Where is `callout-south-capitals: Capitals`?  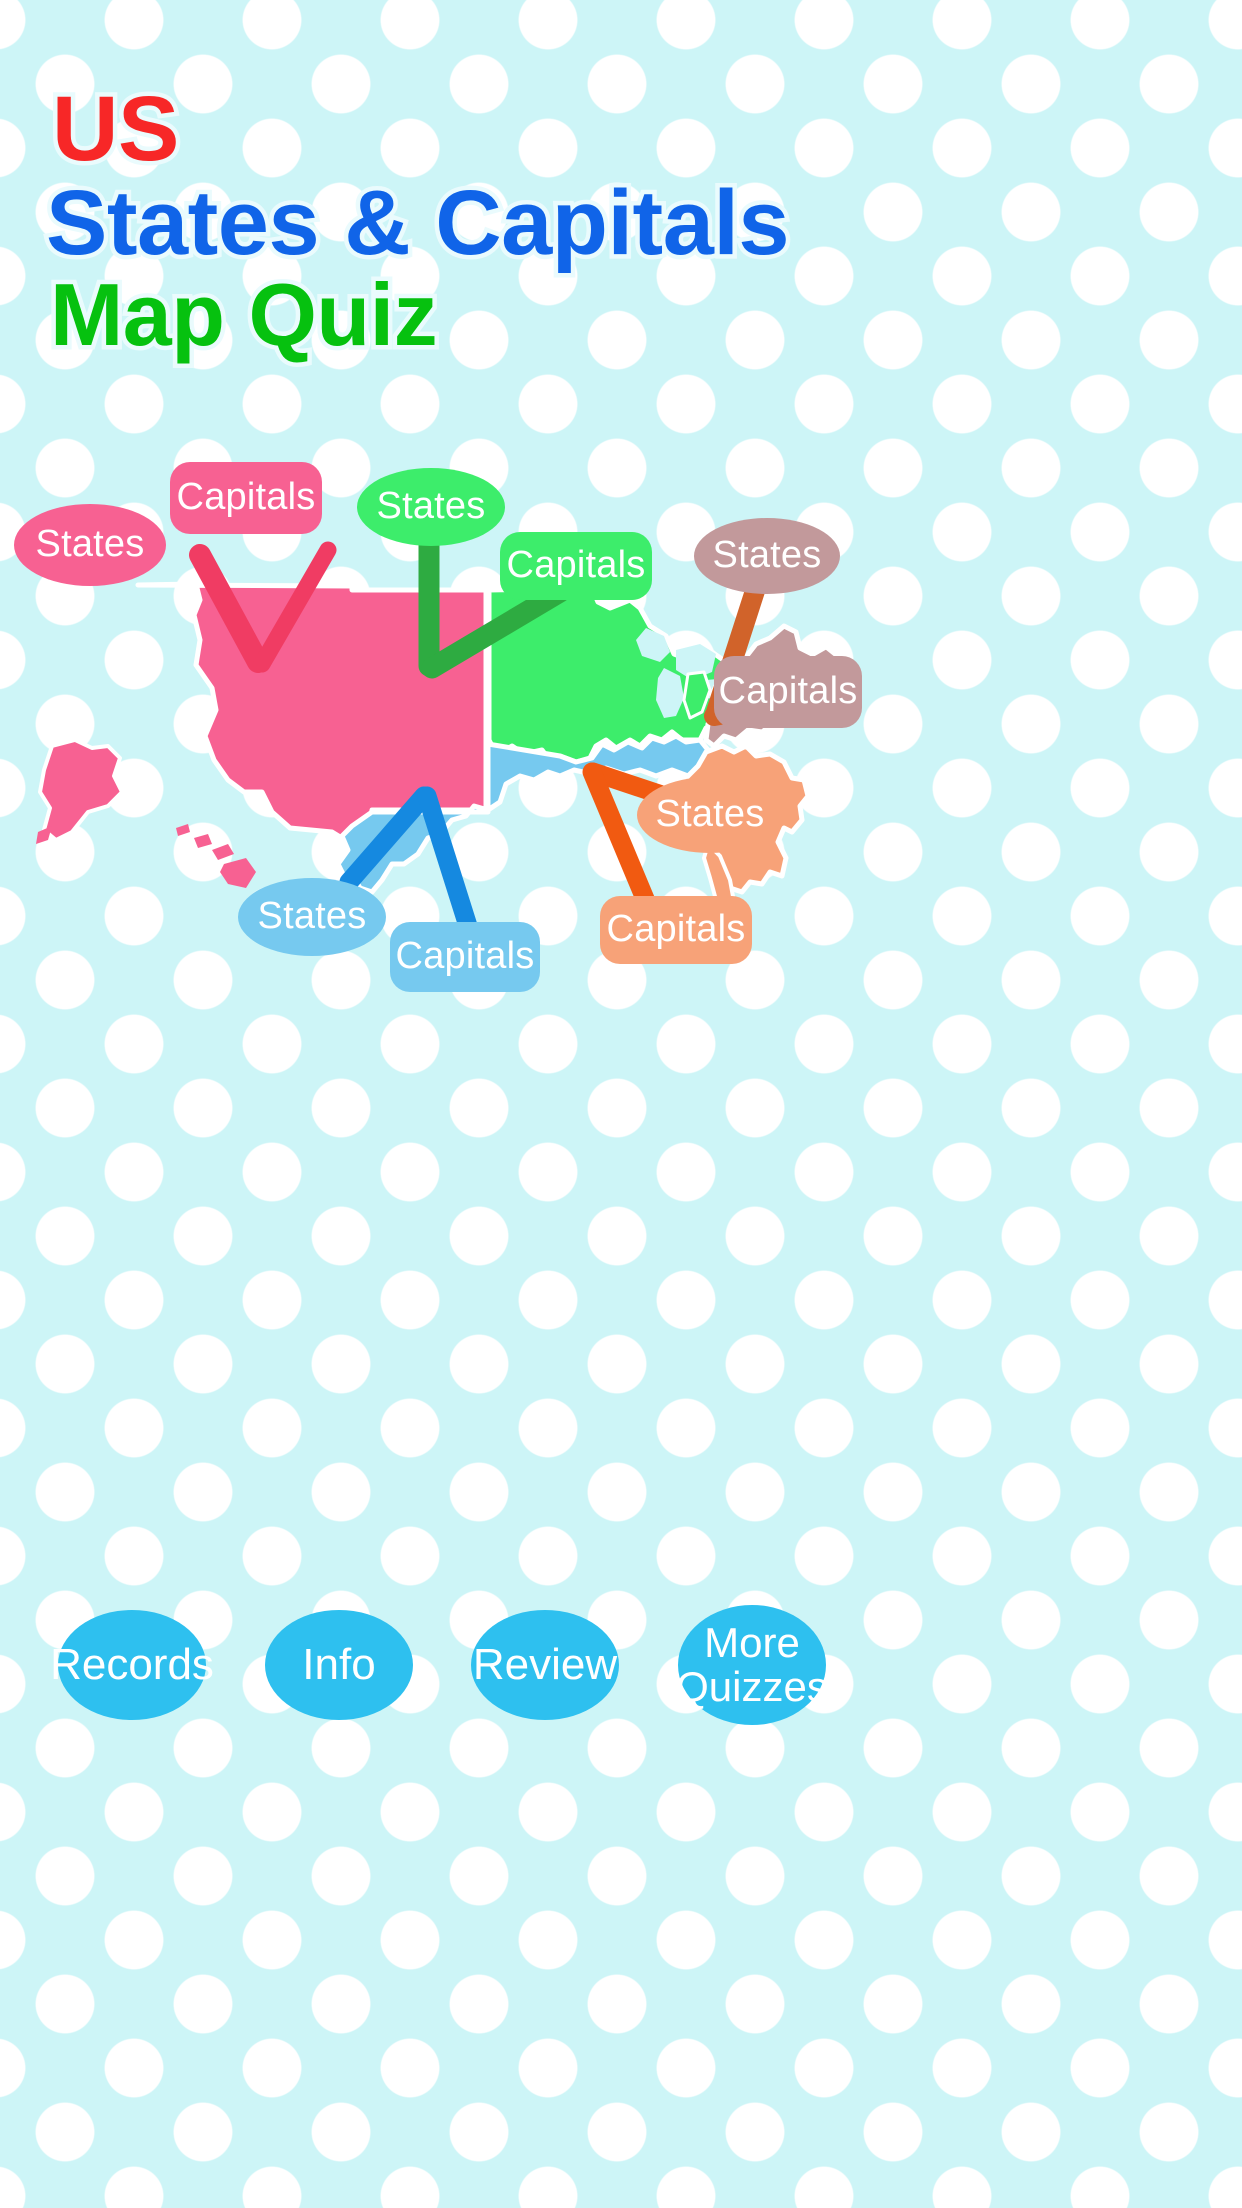 callout-south-capitals: Capitals is located at coordinates (465, 957).